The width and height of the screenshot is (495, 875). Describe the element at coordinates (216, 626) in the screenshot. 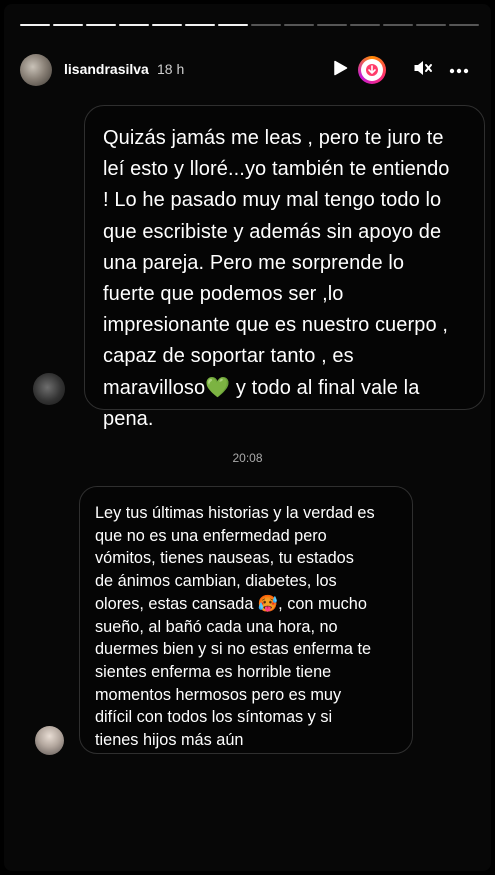

I see `message-line: sueño, al bañó cada una hora, no` at that location.